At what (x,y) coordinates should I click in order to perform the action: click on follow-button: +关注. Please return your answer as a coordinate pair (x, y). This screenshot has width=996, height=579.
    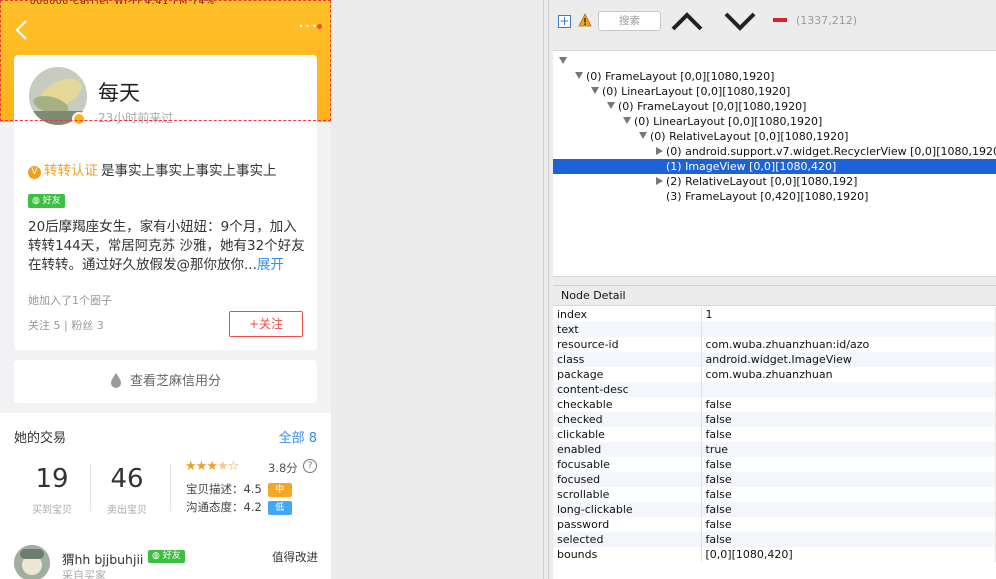
    Looking at the image, I should click on (266, 324).